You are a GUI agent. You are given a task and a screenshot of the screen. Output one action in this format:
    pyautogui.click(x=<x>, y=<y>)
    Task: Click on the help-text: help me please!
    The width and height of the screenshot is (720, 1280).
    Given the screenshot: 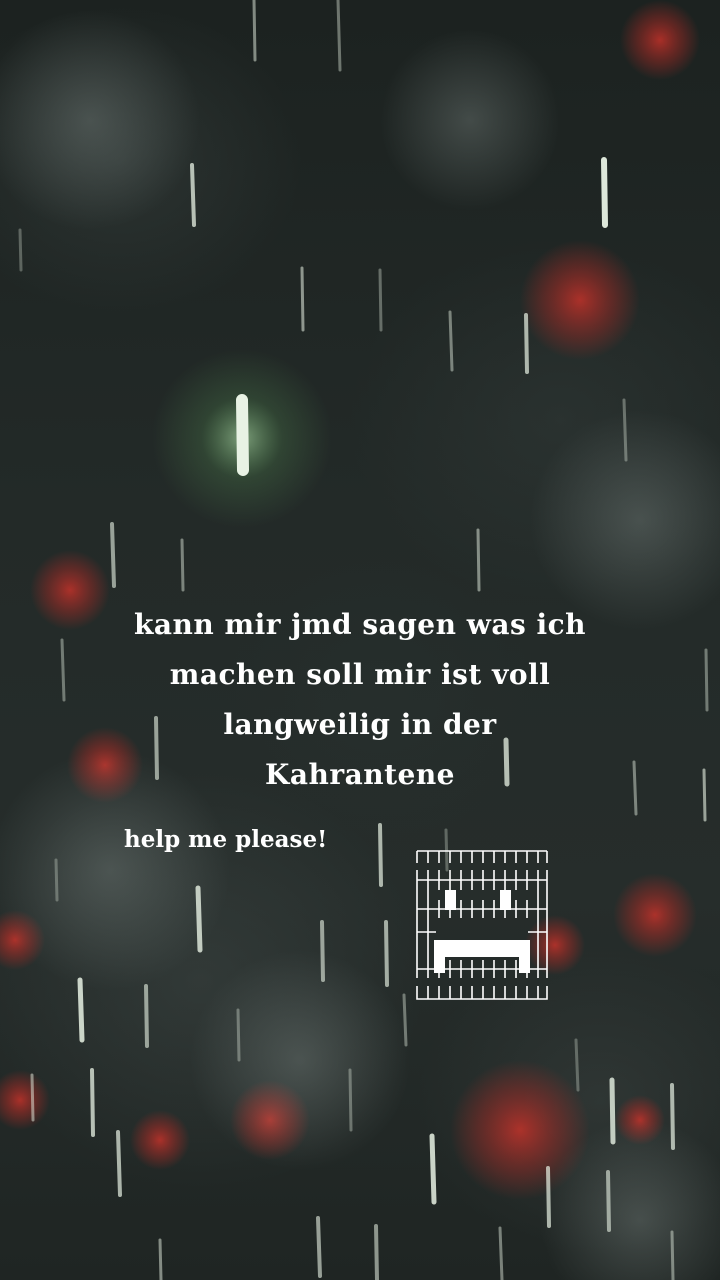 What is the action you would take?
    pyautogui.click(x=226, y=839)
    